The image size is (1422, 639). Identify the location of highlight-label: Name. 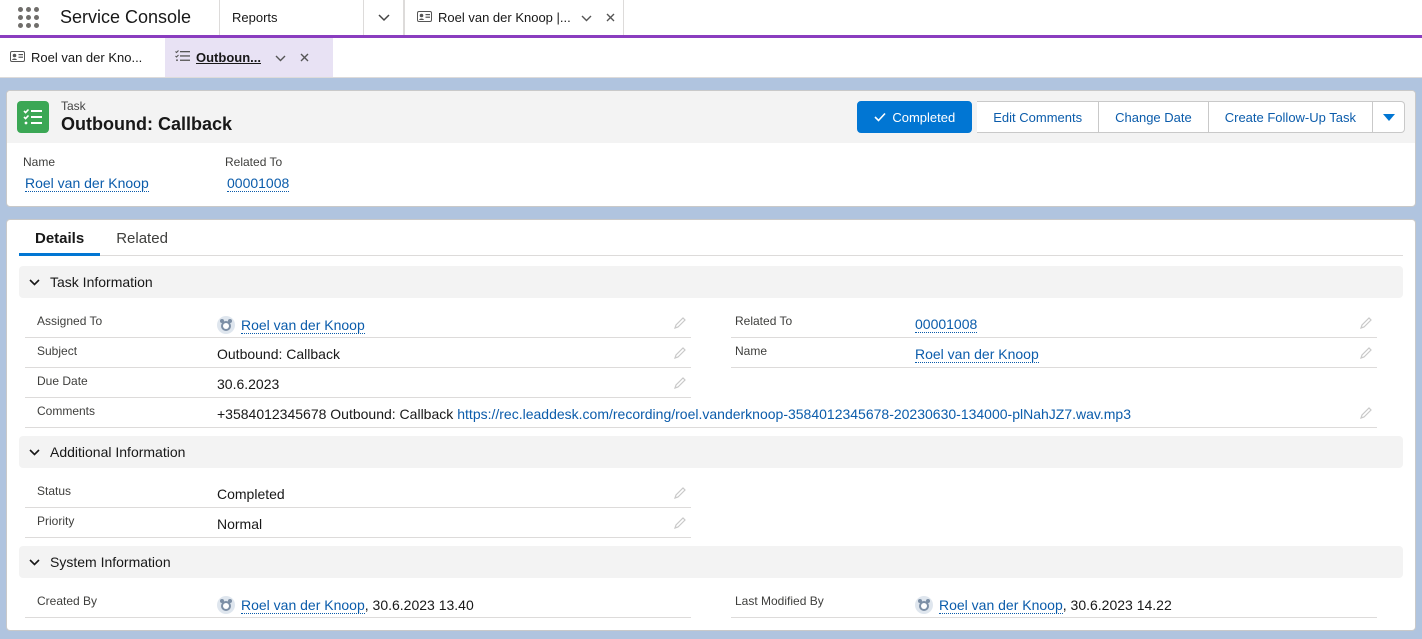
(39, 162).